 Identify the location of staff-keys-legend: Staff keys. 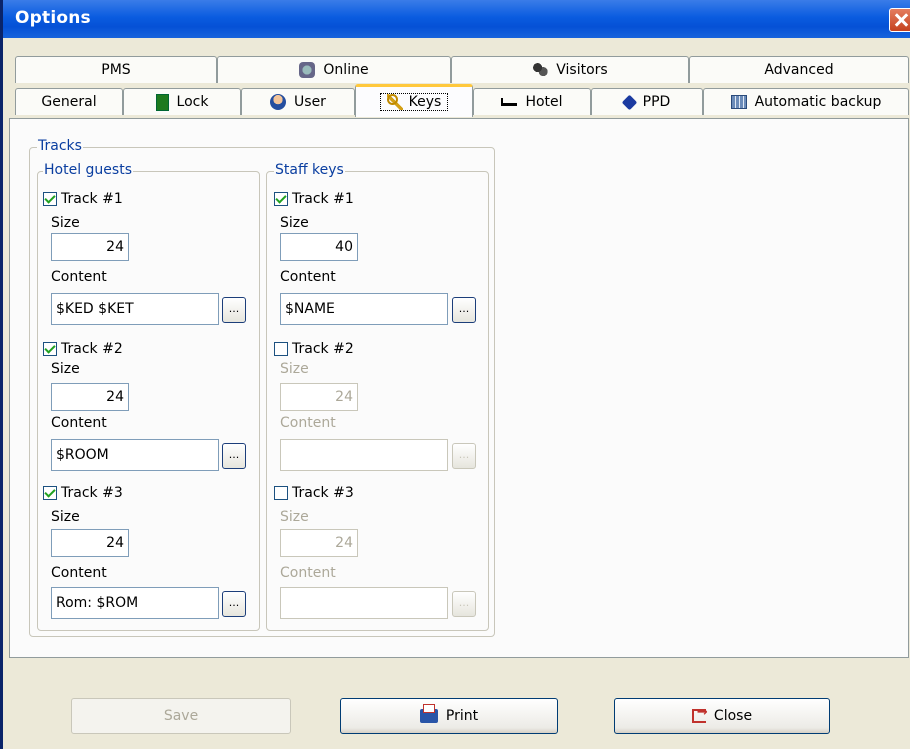
(309, 170).